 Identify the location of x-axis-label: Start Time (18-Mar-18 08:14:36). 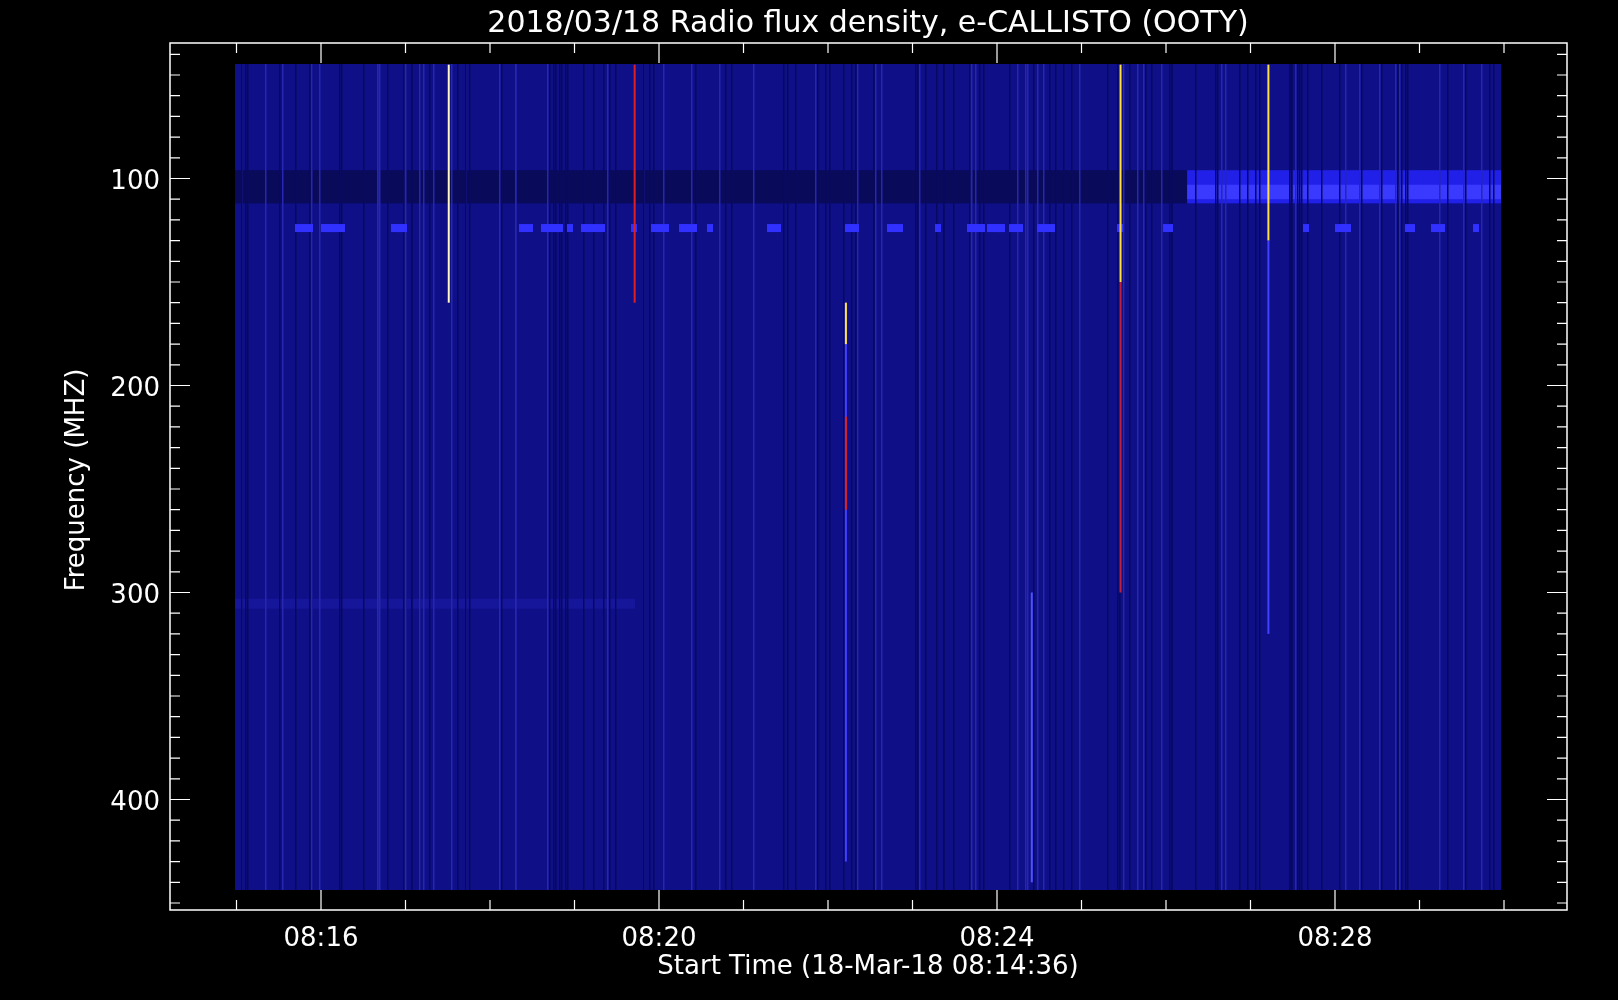
(868, 965).